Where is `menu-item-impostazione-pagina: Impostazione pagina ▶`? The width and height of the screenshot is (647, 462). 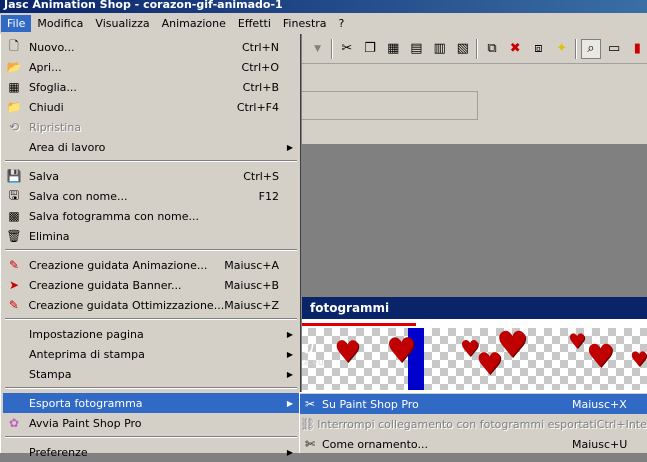 menu-item-impostazione-pagina: Impostazione pagina ▶ is located at coordinates (151, 334).